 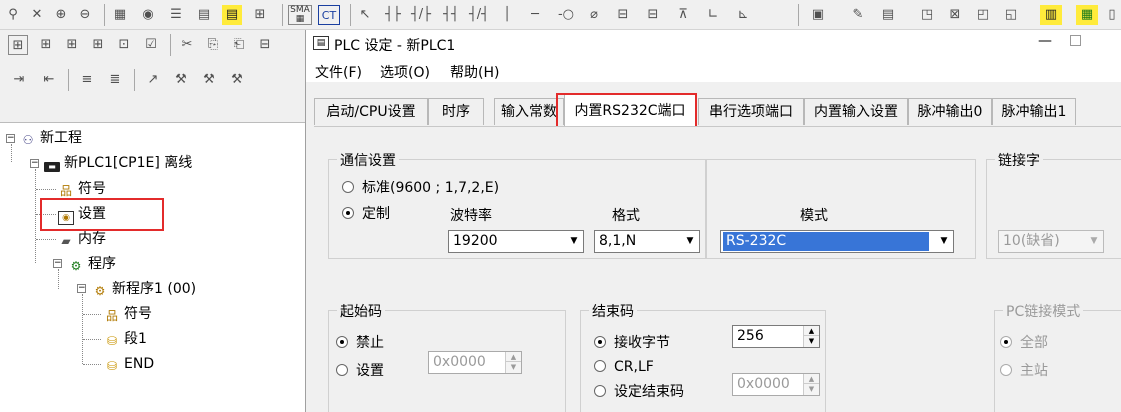 What do you see at coordinates (1112, 15) in the screenshot?
I see `more-icon: ▯` at bounding box center [1112, 15].